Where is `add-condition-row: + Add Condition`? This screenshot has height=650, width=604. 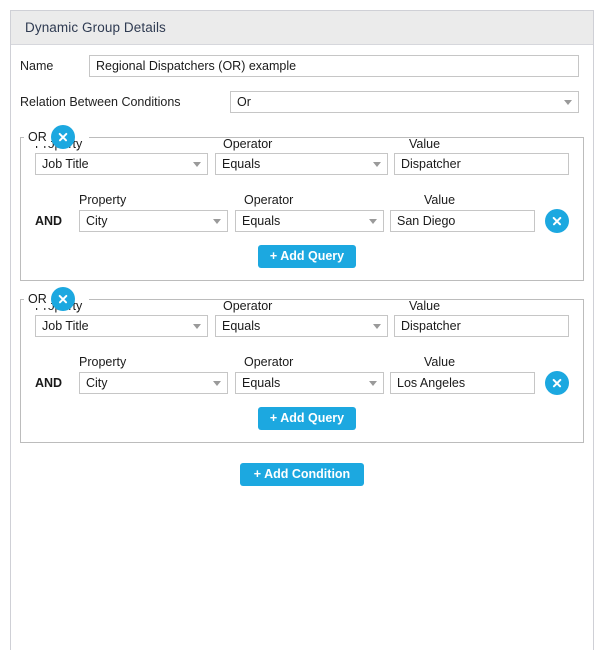
add-condition-row: + Add Condition is located at coordinates (302, 474).